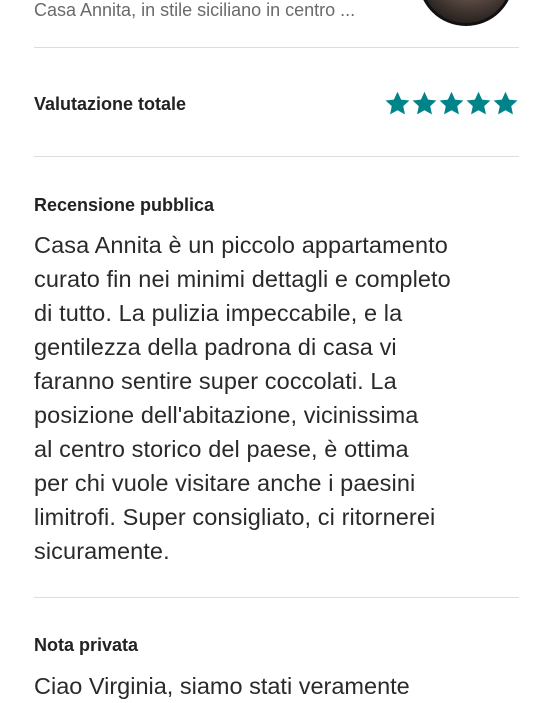 This screenshot has width=553, height=703. Describe the element at coordinates (215, 381) in the screenshot. I see `review-line: faranno sentire super coccolati. La` at that location.